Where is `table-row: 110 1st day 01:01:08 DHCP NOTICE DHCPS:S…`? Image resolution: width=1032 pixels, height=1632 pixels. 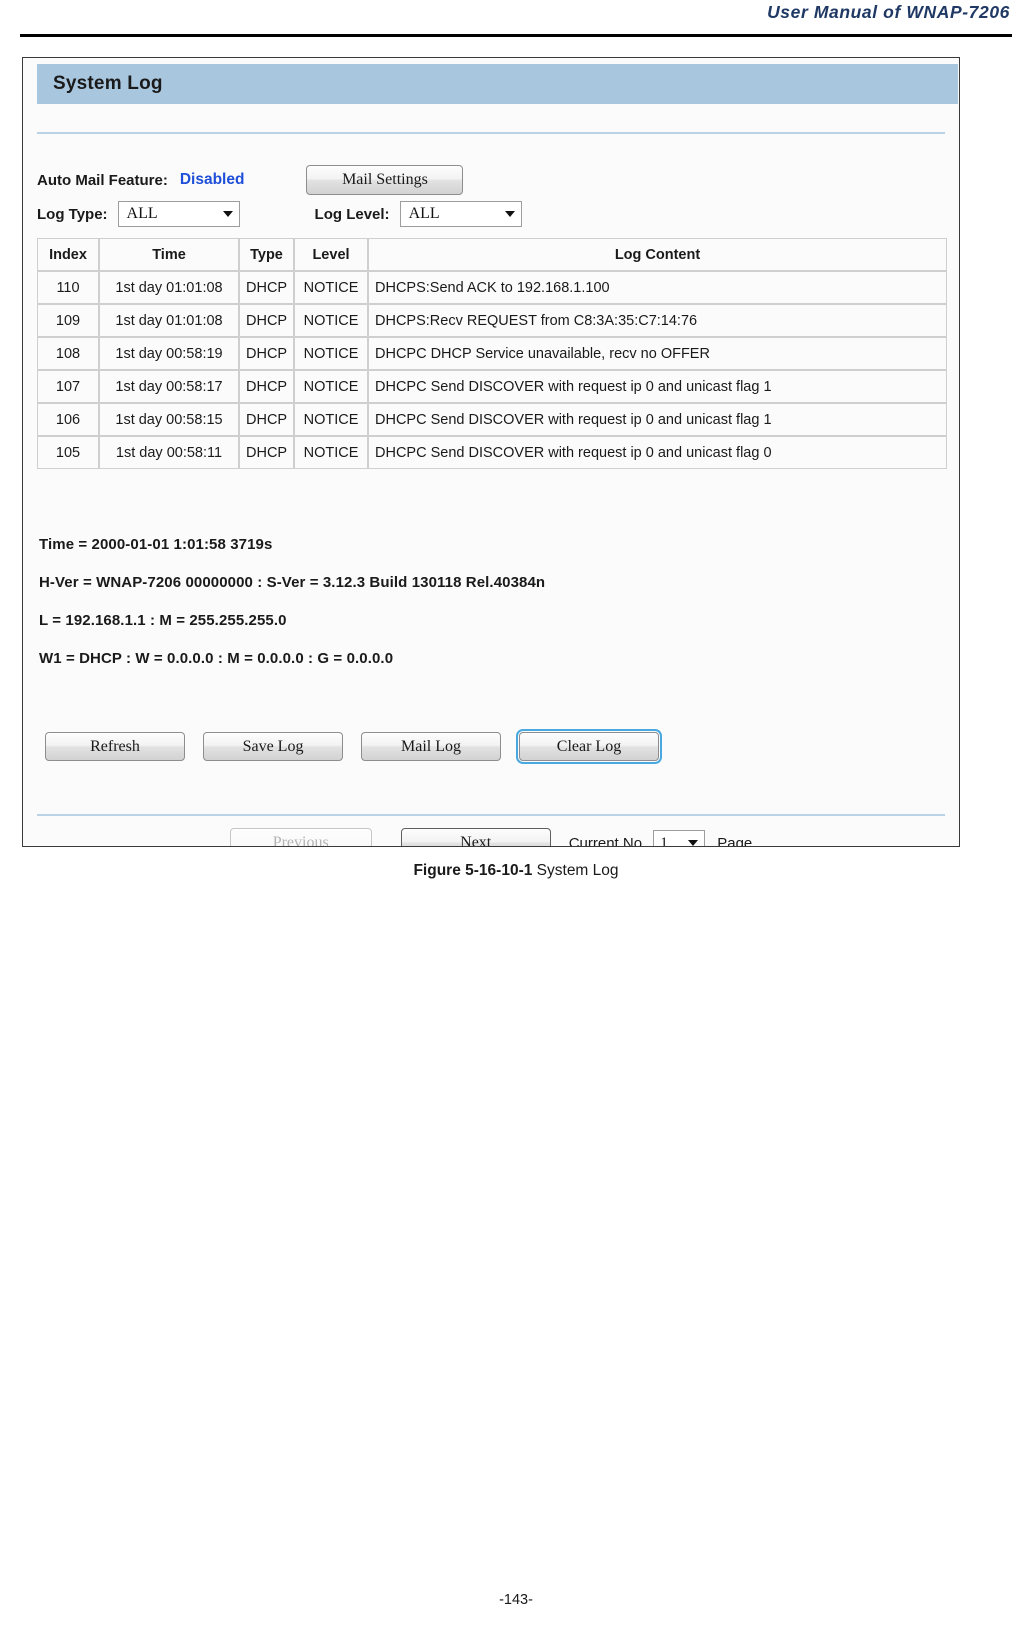 table-row: 110 1st day 01:01:08 DHCP NOTICE DHCPS:S… is located at coordinates (492, 287).